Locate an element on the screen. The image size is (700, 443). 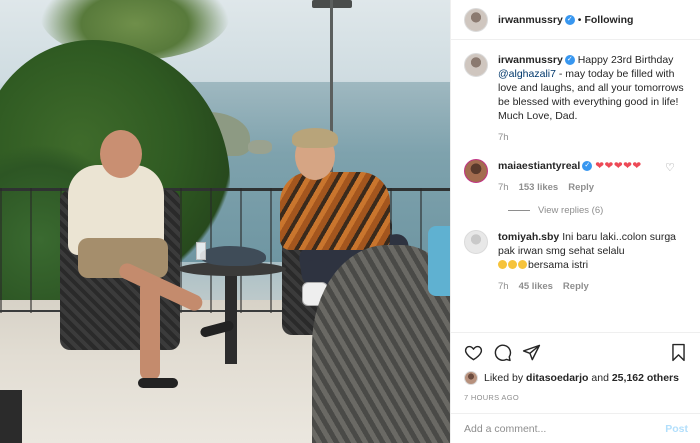
view-replies-line is located at coordinates (519, 210).